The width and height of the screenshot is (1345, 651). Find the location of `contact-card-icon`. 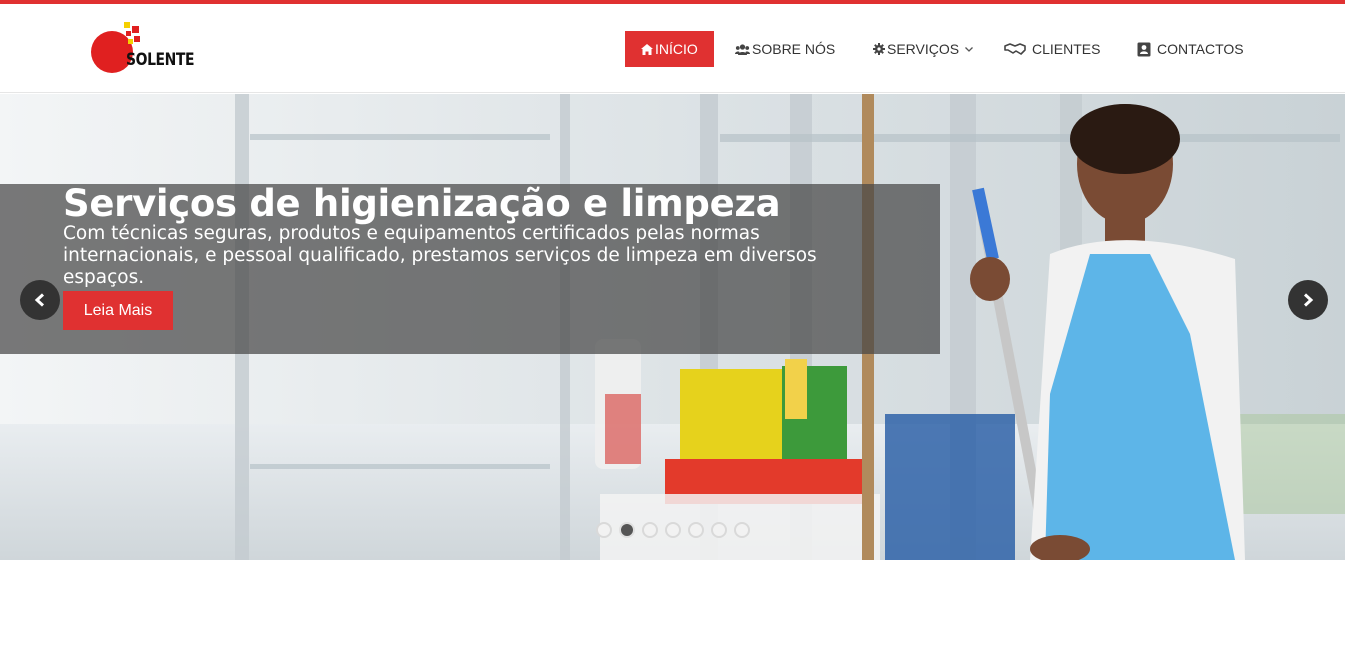

contact-card-icon is located at coordinates (1144, 49).